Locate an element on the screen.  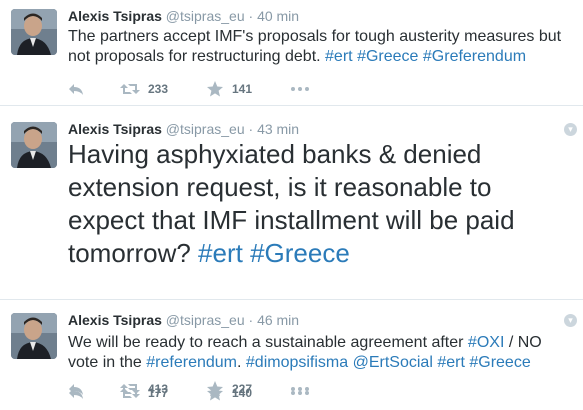
hashtag-link: #referendum is located at coordinates (191, 362).